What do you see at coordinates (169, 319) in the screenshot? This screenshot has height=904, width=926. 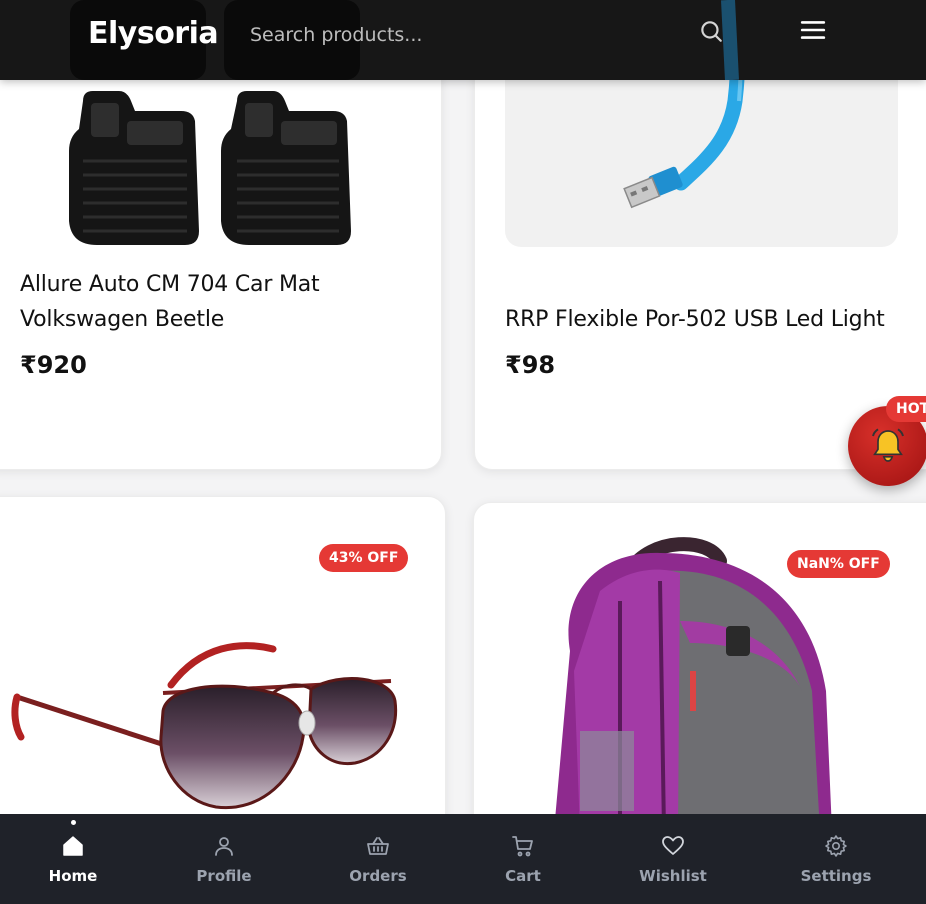 I see `product-title-line2: Volkswagen Beetle` at bounding box center [169, 319].